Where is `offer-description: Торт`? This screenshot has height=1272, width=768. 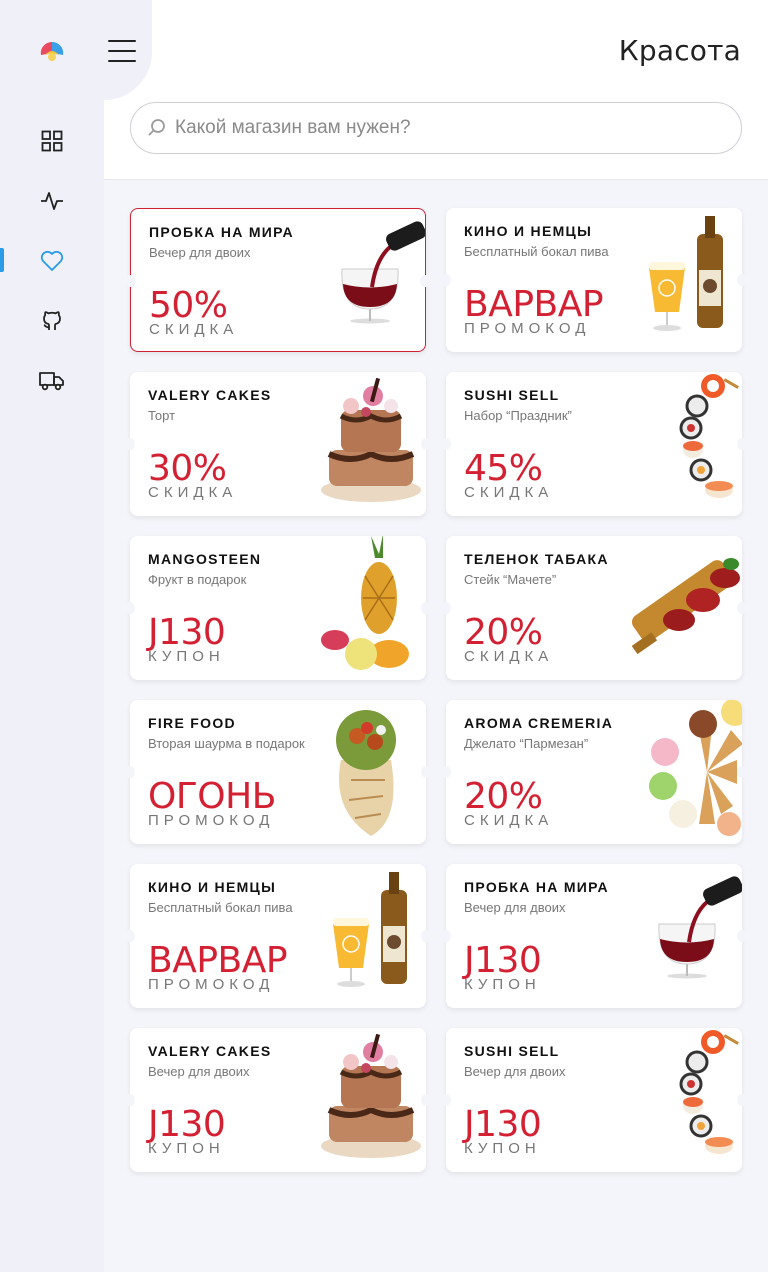 offer-description: Торт is located at coordinates (162, 415).